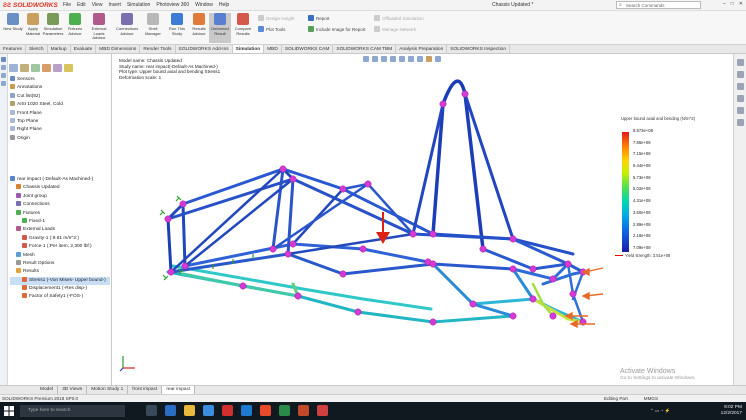 This screenshot has width=746, height=420. What do you see at coordinates (114, 5) in the screenshot?
I see `menu-insert: Insert` at bounding box center [114, 5].